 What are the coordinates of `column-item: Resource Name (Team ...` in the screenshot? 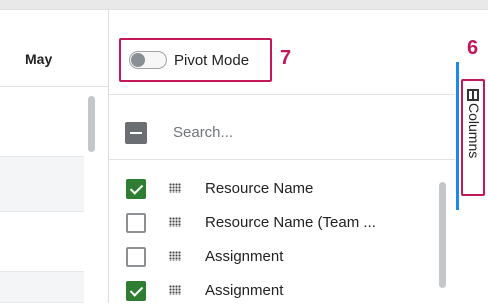 It's located at (269, 223).